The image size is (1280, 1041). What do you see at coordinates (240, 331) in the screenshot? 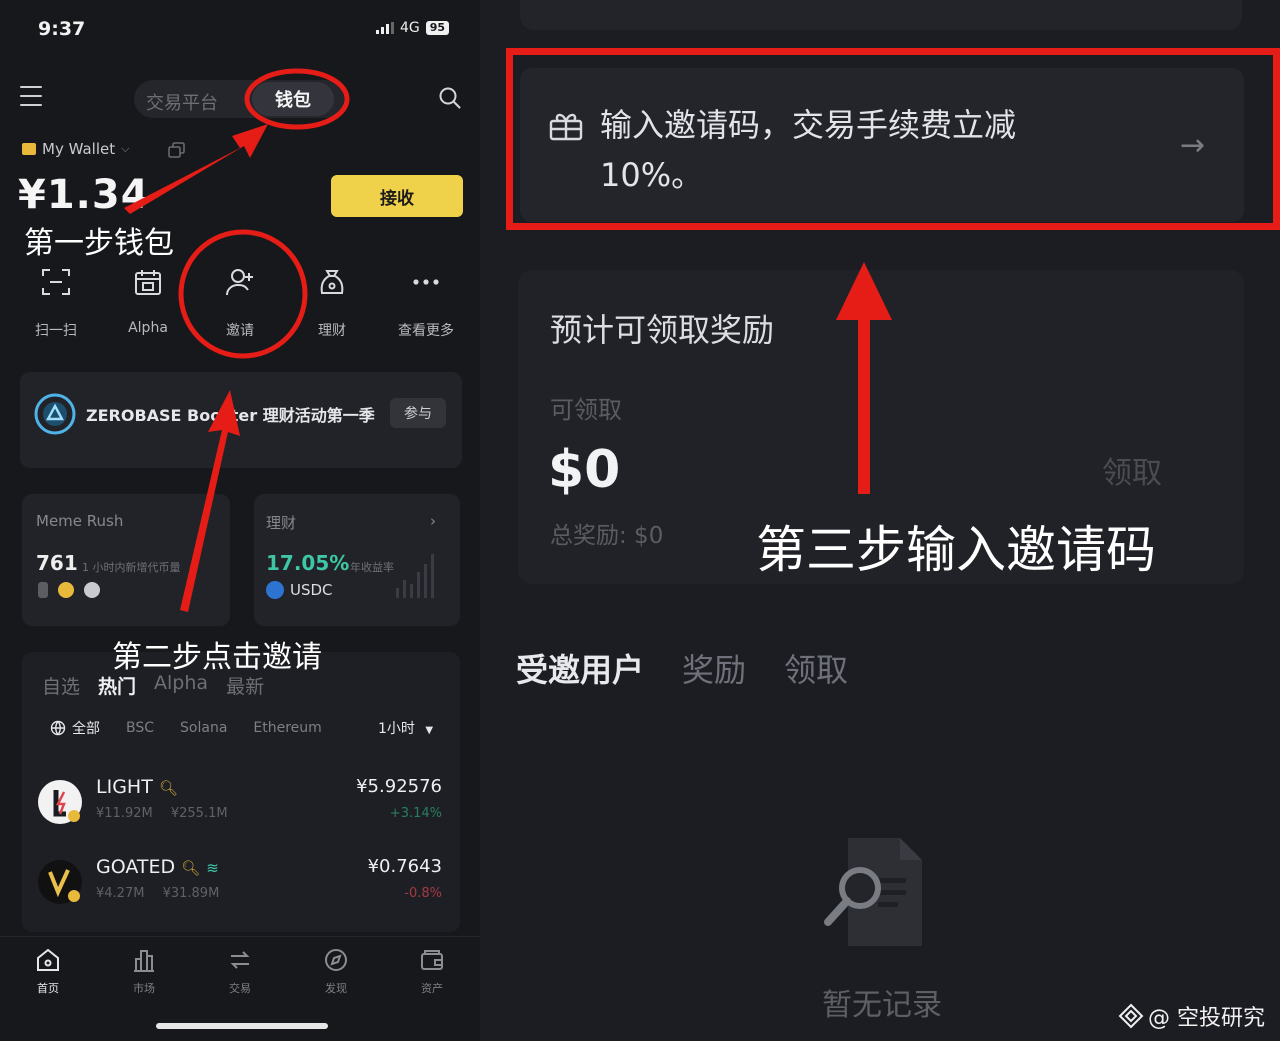
I see `quick-action-label: 邀请` at bounding box center [240, 331].